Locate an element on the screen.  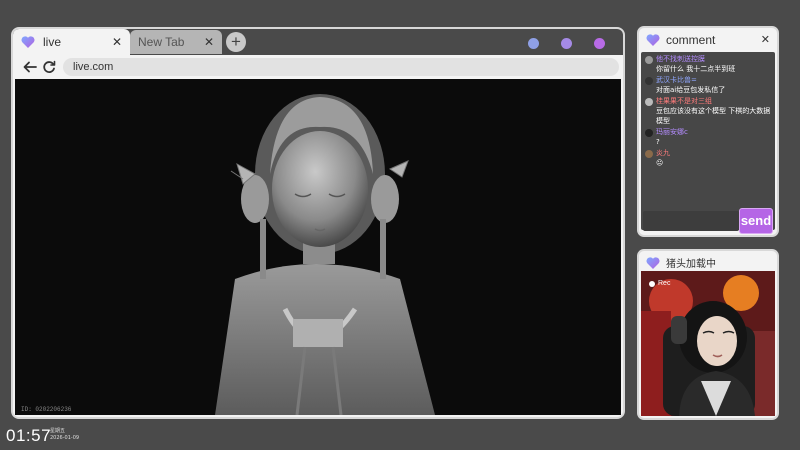
chat-text: ? is located at coordinates (658, 142).